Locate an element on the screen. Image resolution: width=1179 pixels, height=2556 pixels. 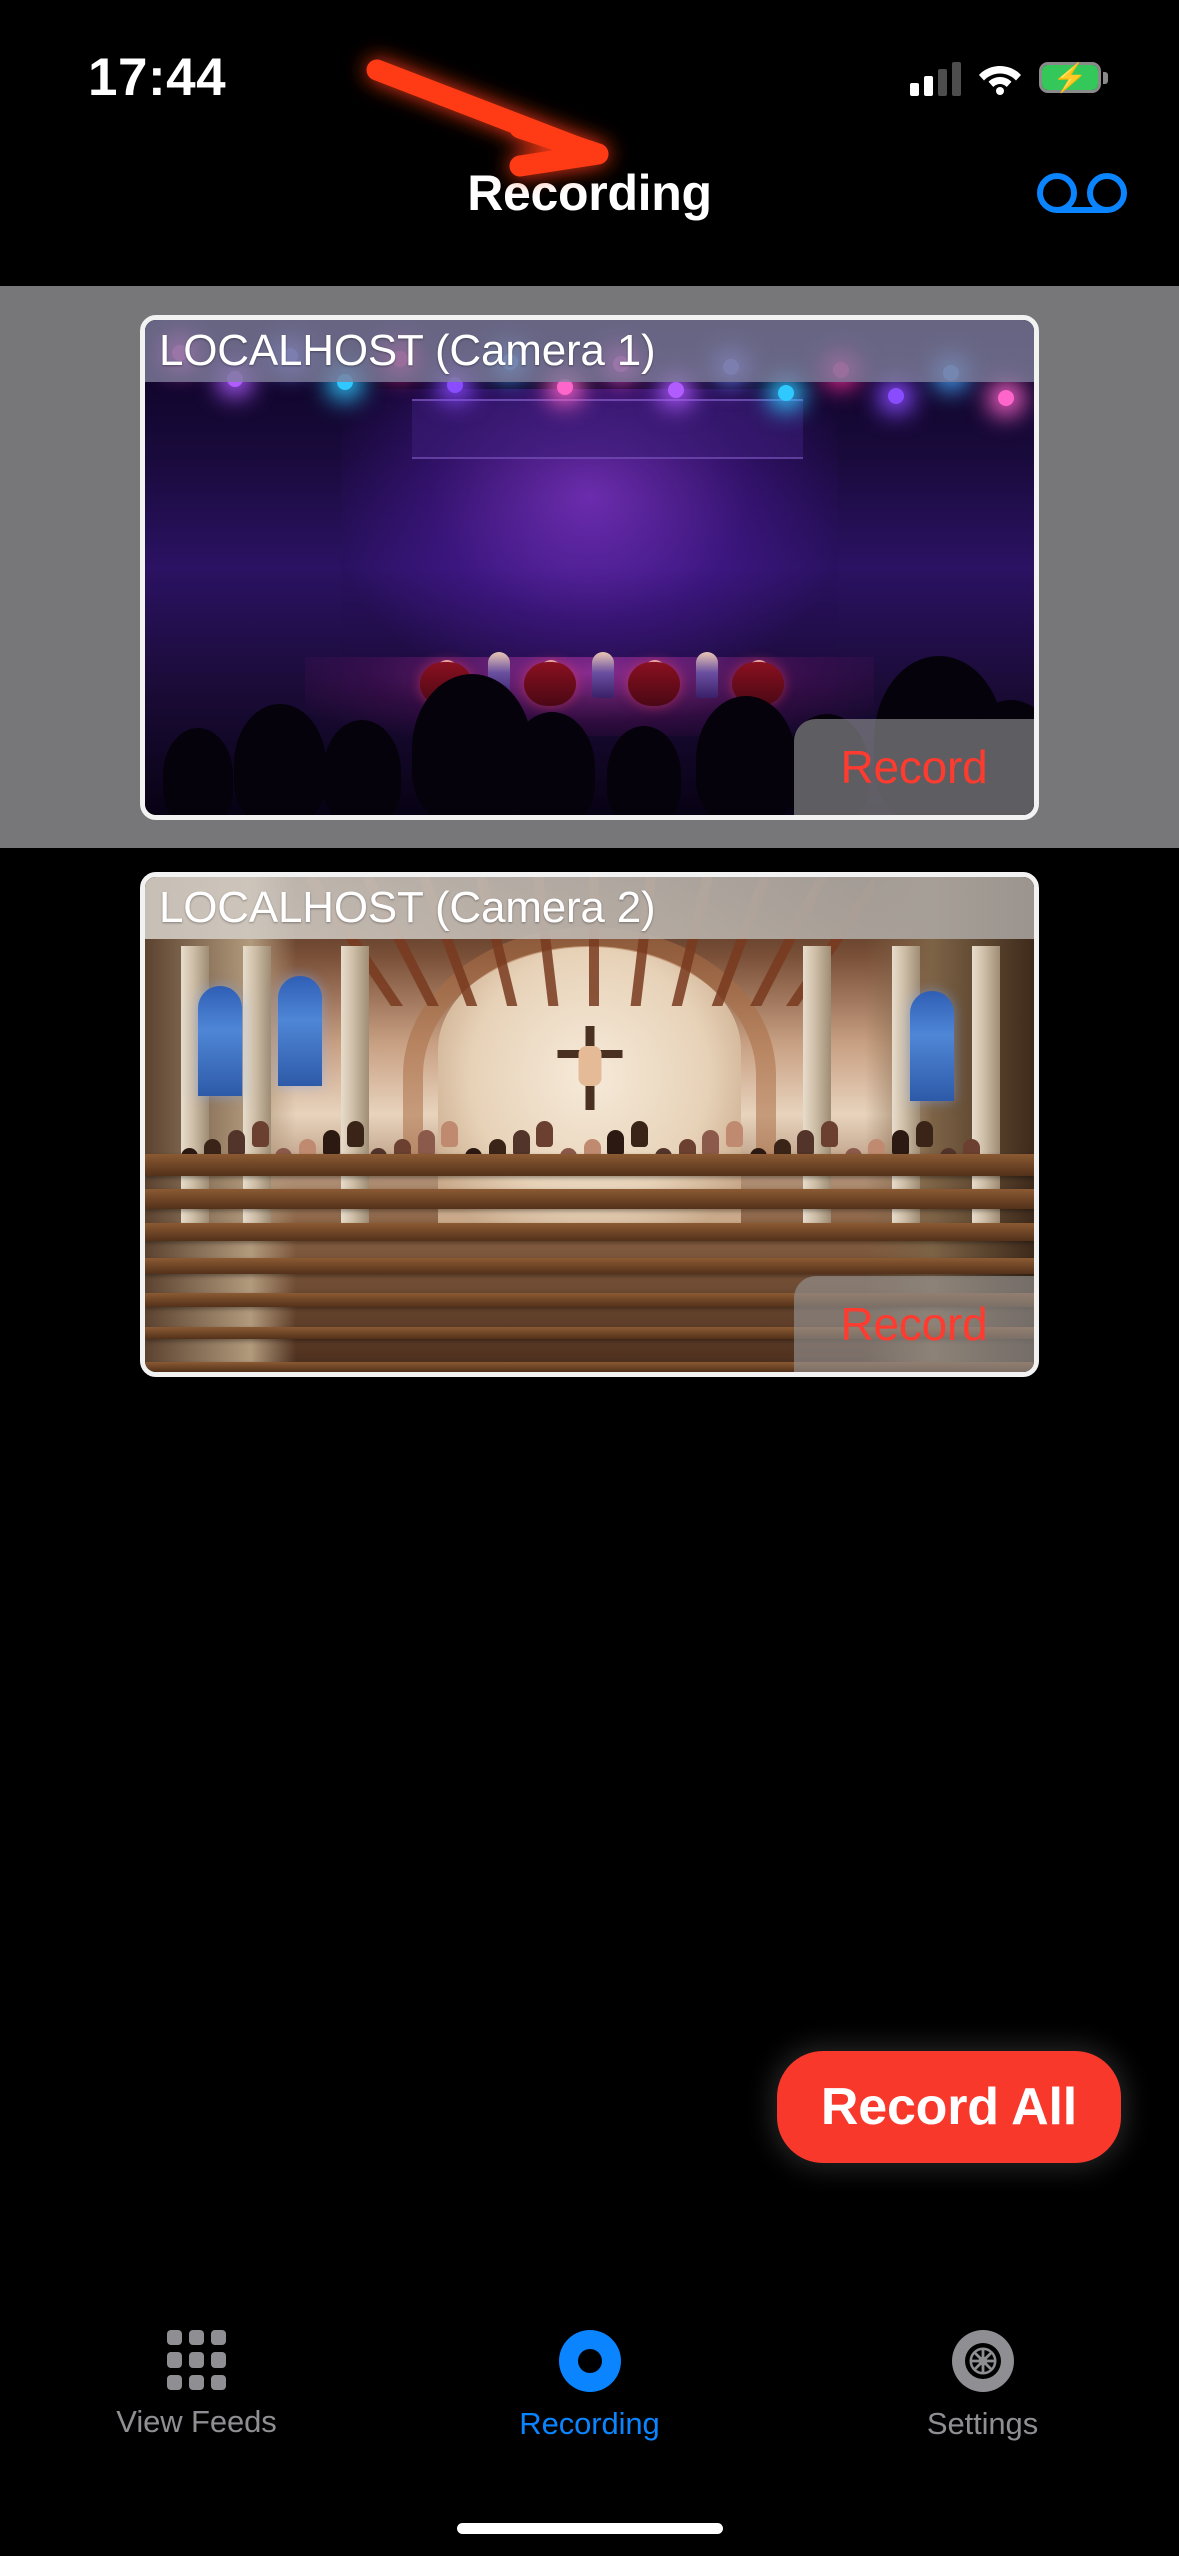
grid-icon is located at coordinates (196, 2360).